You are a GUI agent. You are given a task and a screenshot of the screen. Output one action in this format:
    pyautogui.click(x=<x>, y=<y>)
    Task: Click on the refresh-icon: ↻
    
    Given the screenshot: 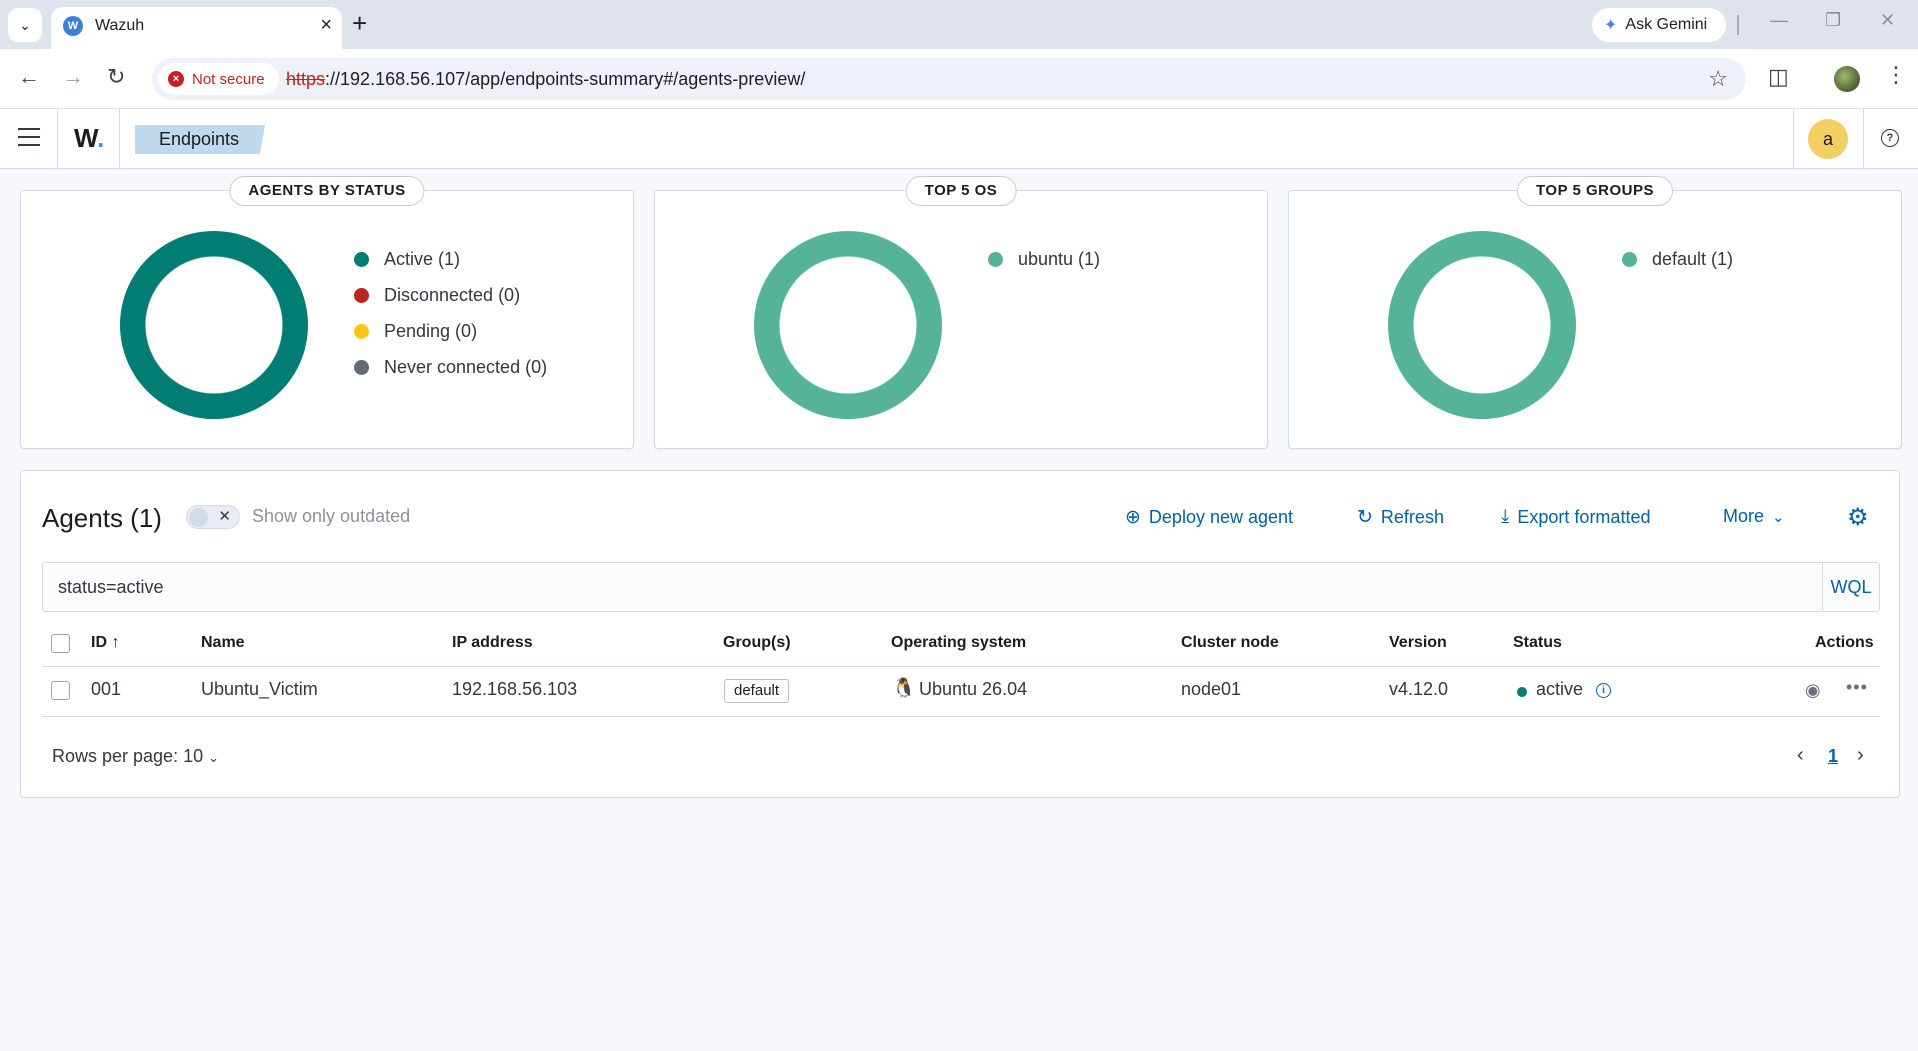 What is the action you would take?
    pyautogui.click(x=1365, y=517)
    